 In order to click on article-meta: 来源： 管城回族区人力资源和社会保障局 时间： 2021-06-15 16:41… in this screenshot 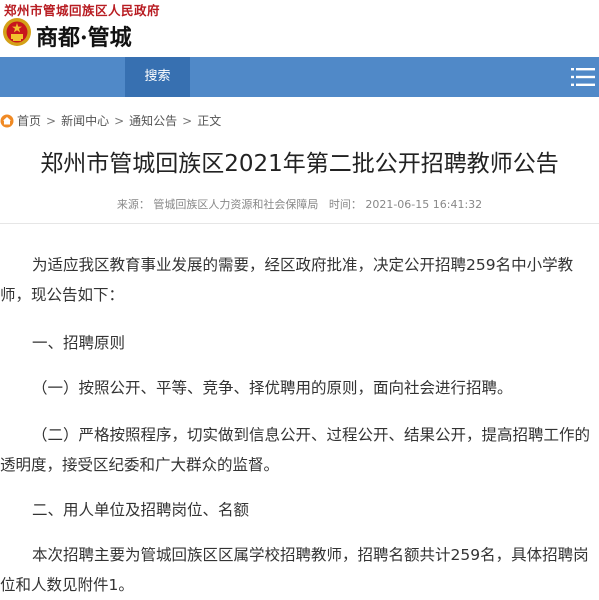, I will do `click(299, 204)`.